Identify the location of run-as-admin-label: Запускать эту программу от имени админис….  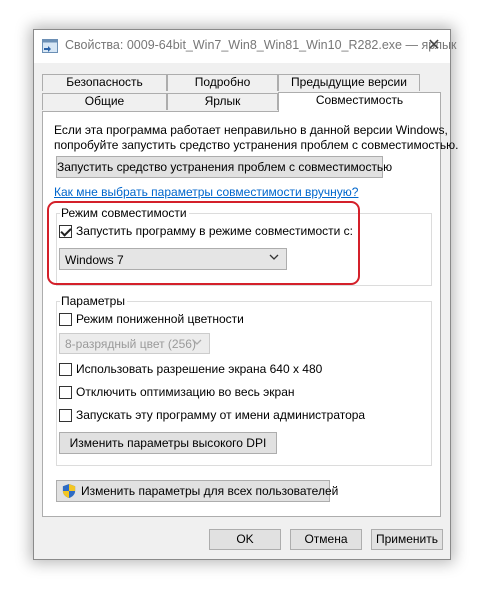
(221, 415).